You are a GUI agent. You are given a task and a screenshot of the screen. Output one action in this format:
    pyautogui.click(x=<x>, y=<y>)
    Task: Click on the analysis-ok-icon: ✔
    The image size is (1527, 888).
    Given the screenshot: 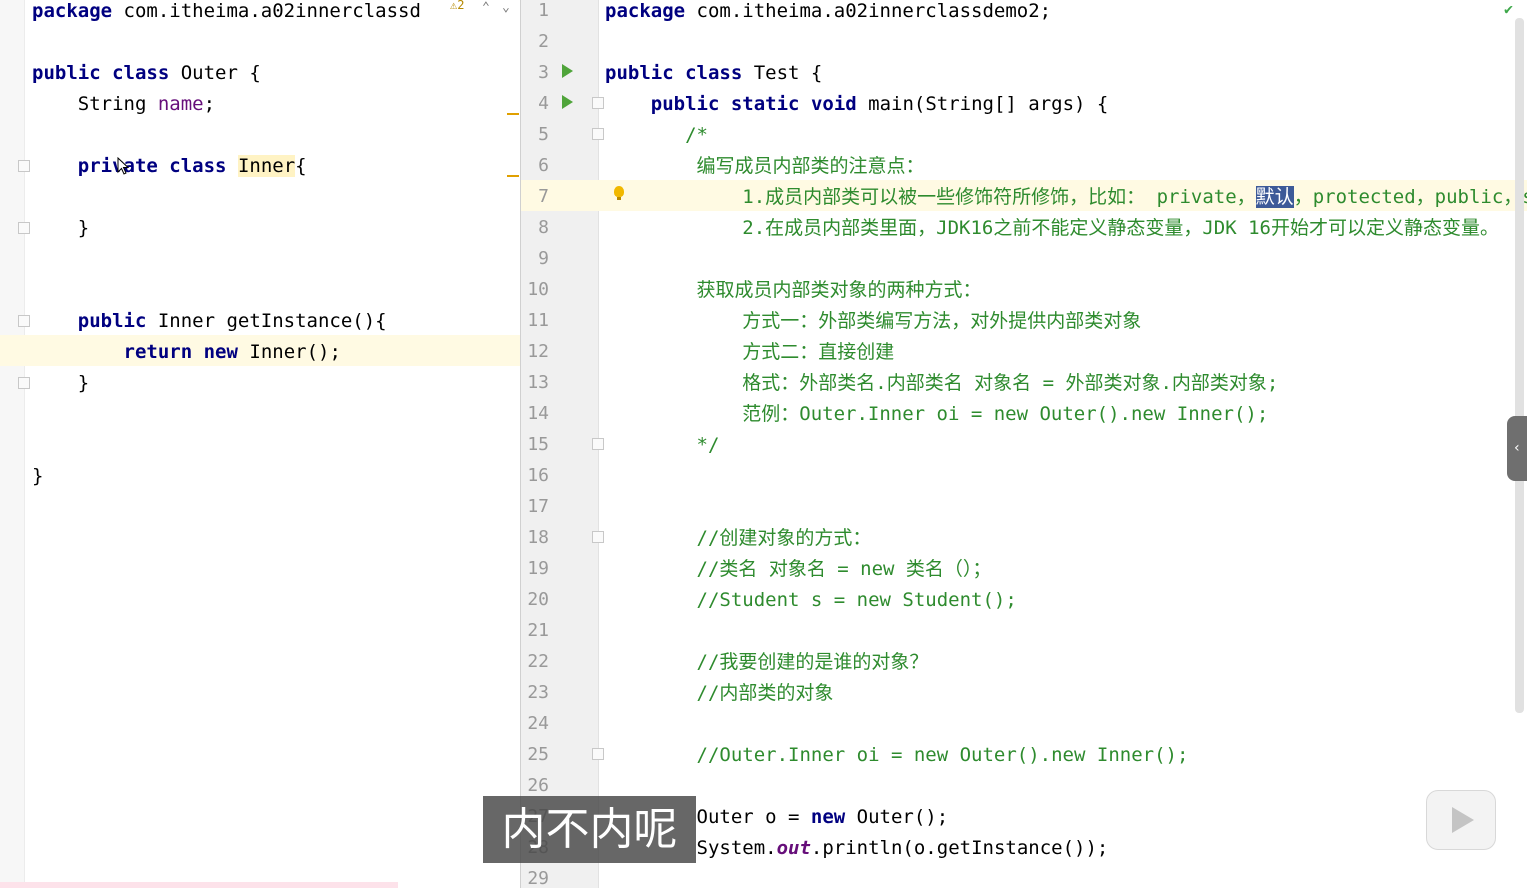 What is the action you would take?
    pyautogui.click(x=1508, y=9)
    